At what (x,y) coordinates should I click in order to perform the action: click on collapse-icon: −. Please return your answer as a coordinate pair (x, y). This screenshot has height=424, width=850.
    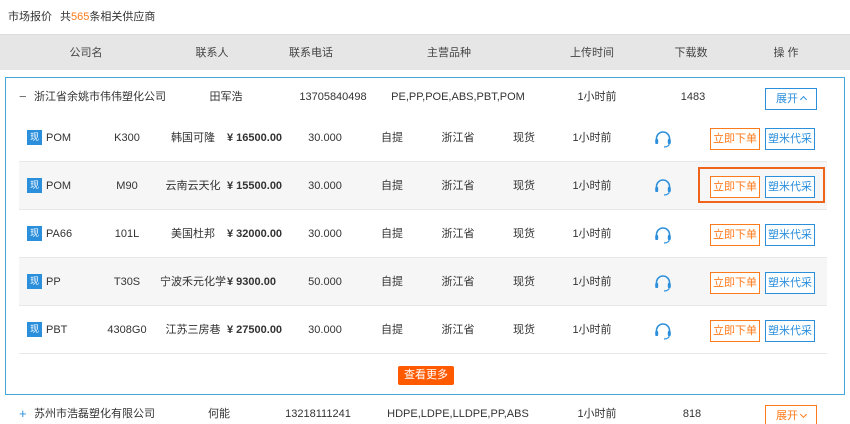
    Looking at the image, I should click on (24, 97).